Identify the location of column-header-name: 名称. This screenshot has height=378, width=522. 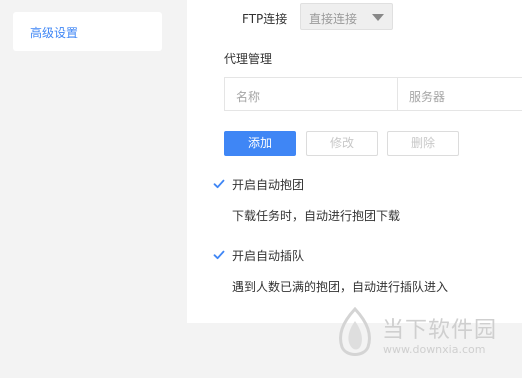
(248, 97).